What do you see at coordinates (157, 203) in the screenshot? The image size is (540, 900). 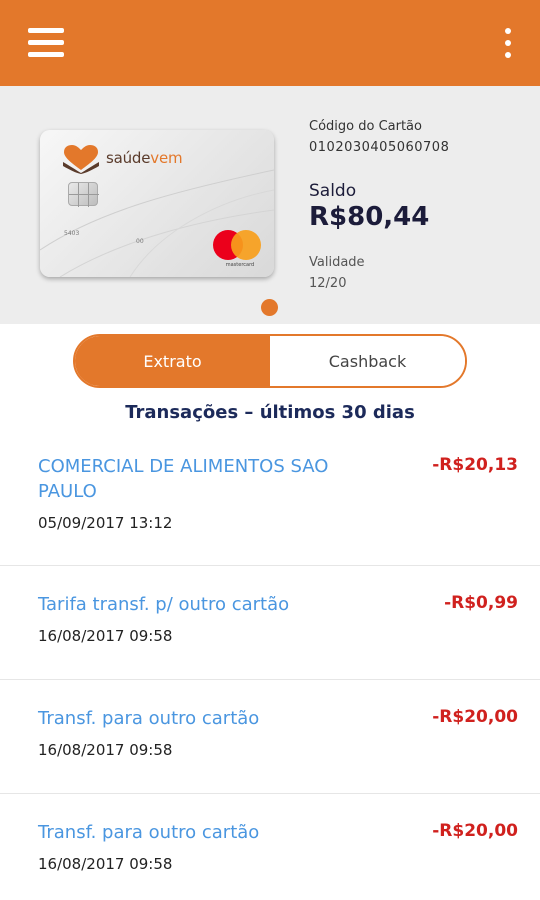 I see `payment-card: saúdevem 5403 00 mastercard` at bounding box center [157, 203].